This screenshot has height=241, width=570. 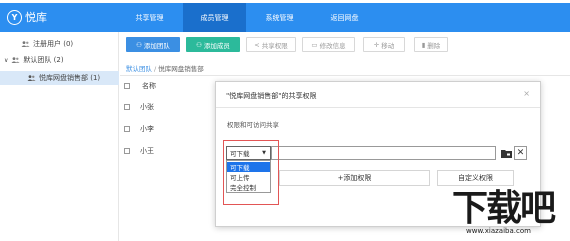 What do you see at coordinates (506, 153) in the screenshot?
I see `folder-icon` at bounding box center [506, 153].